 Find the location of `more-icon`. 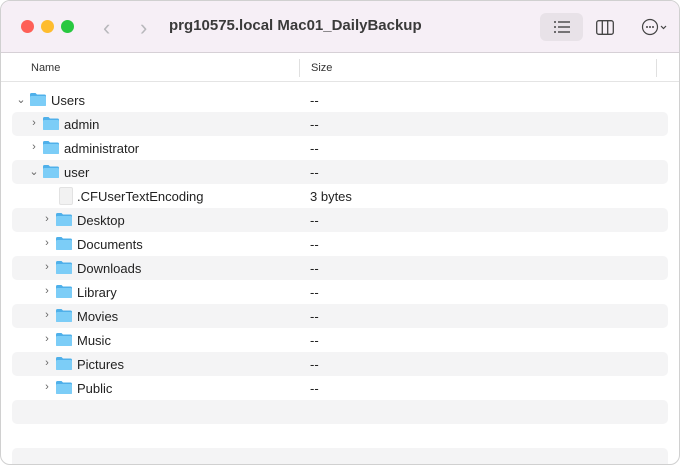

more-icon is located at coordinates (654, 27).